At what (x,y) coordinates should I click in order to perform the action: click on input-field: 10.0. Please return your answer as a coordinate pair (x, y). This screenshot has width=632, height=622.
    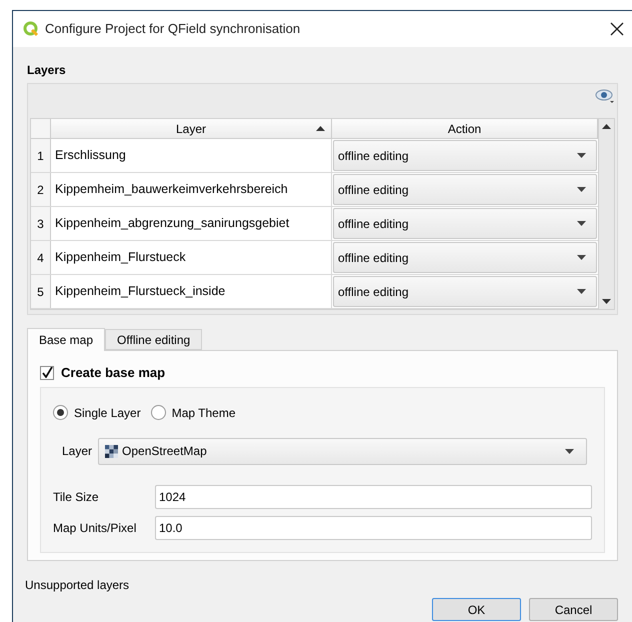
    Looking at the image, I should click on (373, 528).